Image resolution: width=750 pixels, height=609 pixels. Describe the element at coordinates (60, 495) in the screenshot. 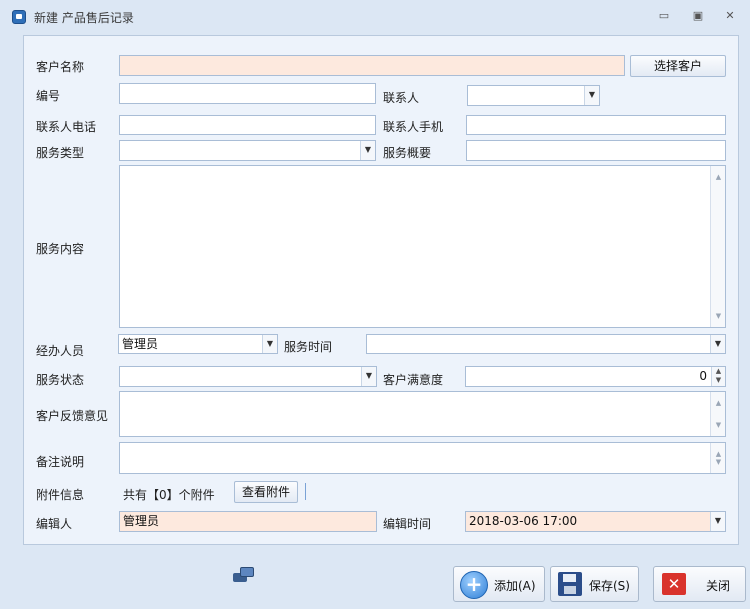

I see `attachment-label: 附件信息` at that location.